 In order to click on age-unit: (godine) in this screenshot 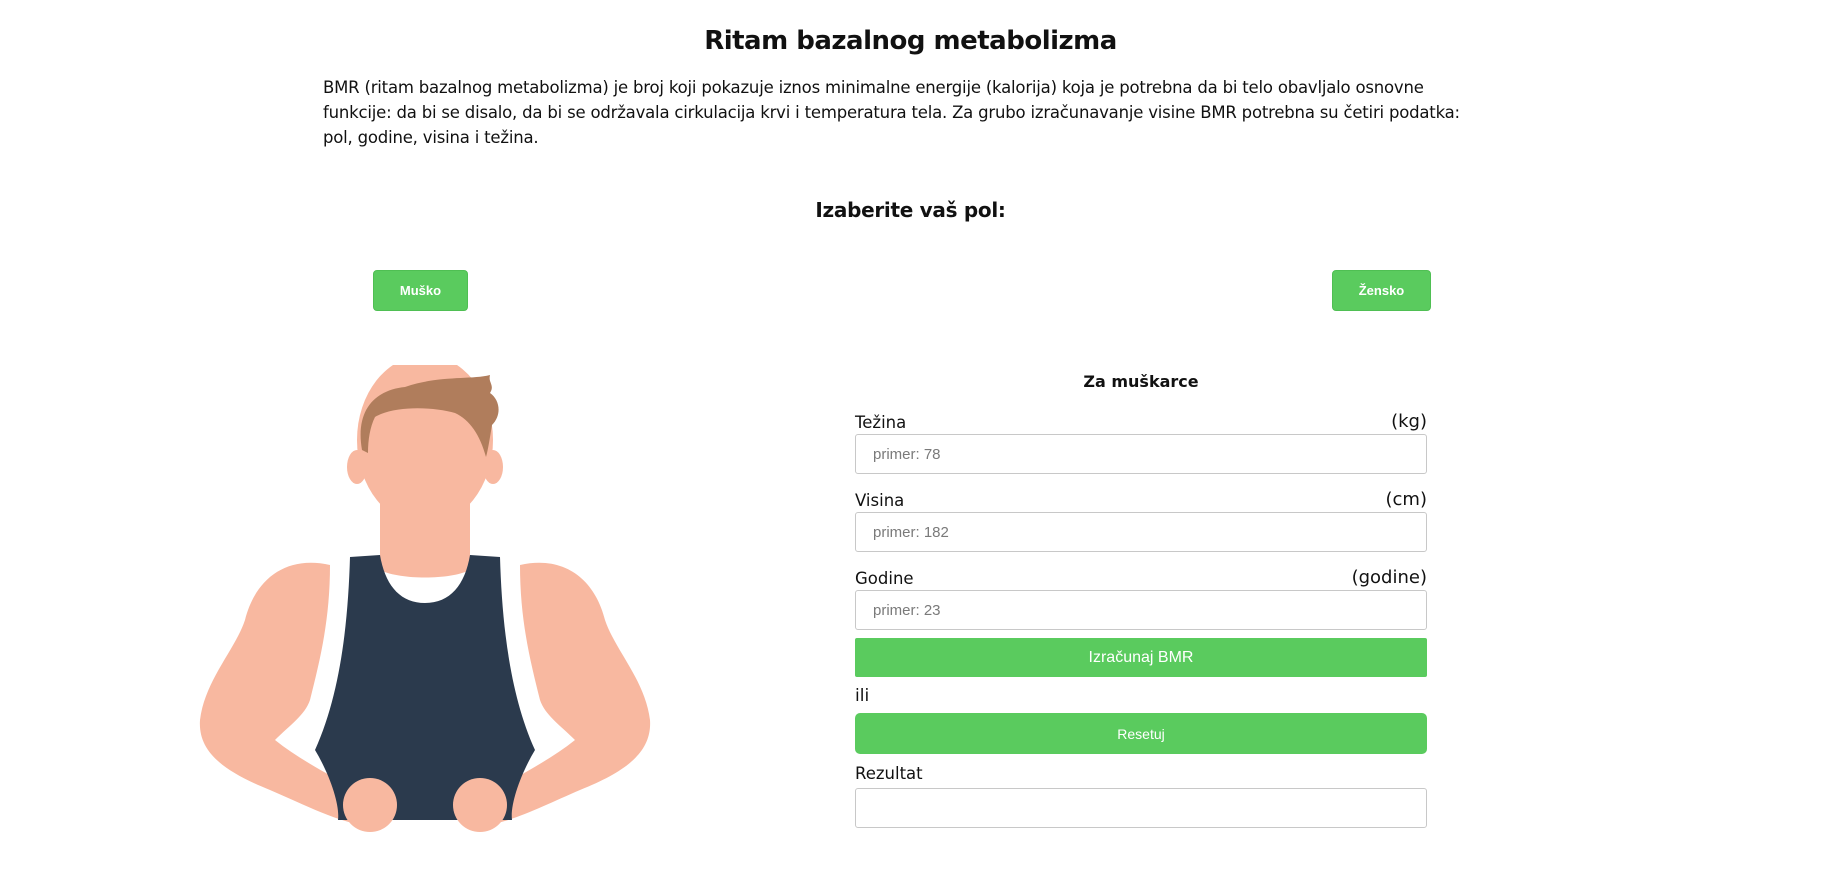, I will do `click(1389, 577)`.